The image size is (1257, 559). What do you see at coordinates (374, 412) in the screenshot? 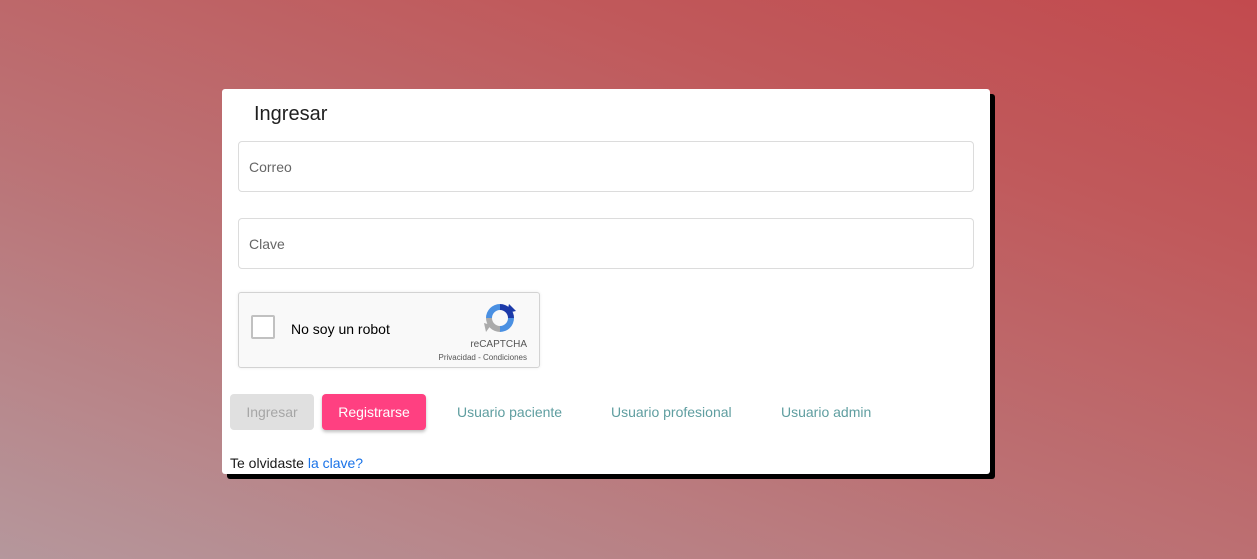
I see `register-button: Registrarse` at bounding box center [374, 412].